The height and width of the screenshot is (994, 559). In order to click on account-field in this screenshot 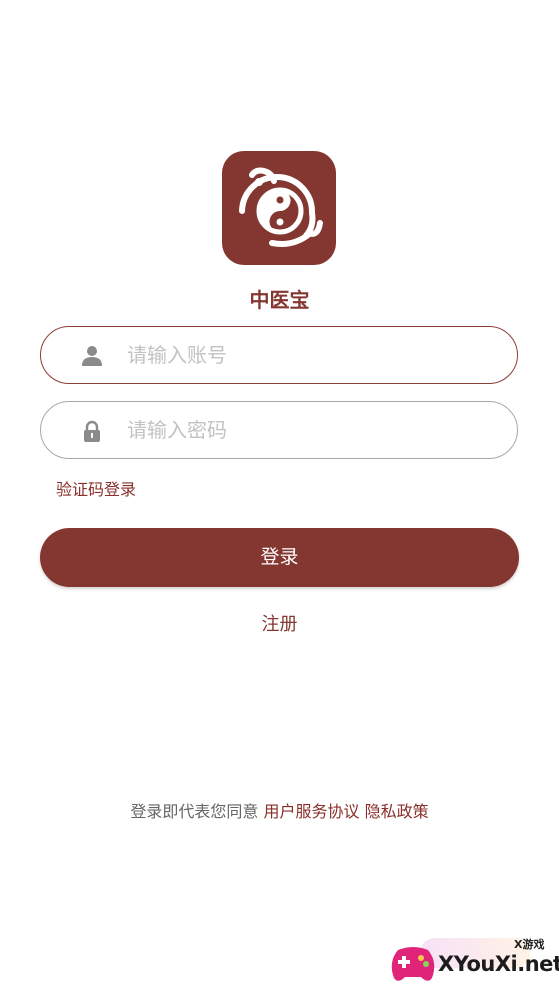, I will do `click(279, 355)`.